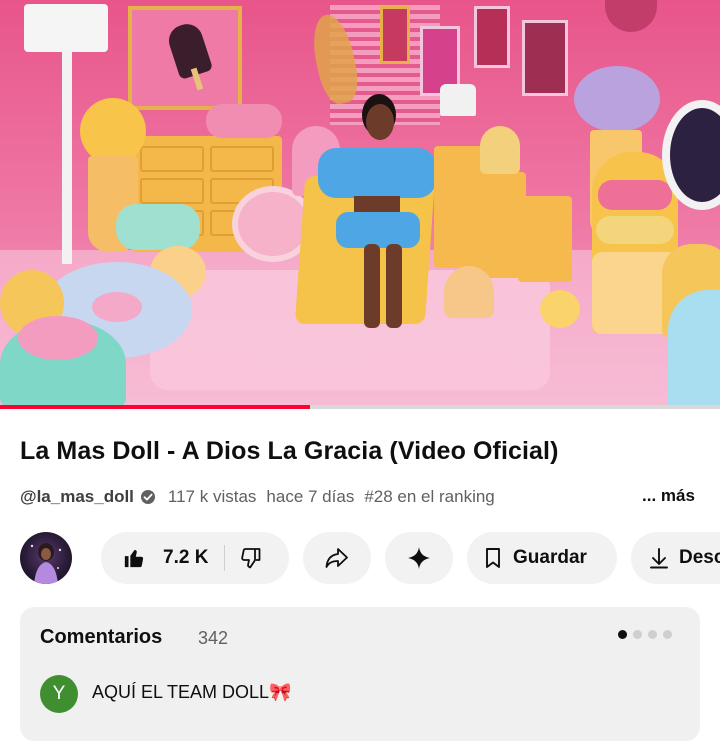 Image resolution: width=720 pixels, height=746 pixels. Describe the element at coordinates (67, 157) in the screenshot. I see `video-lamp-pole` at that location.